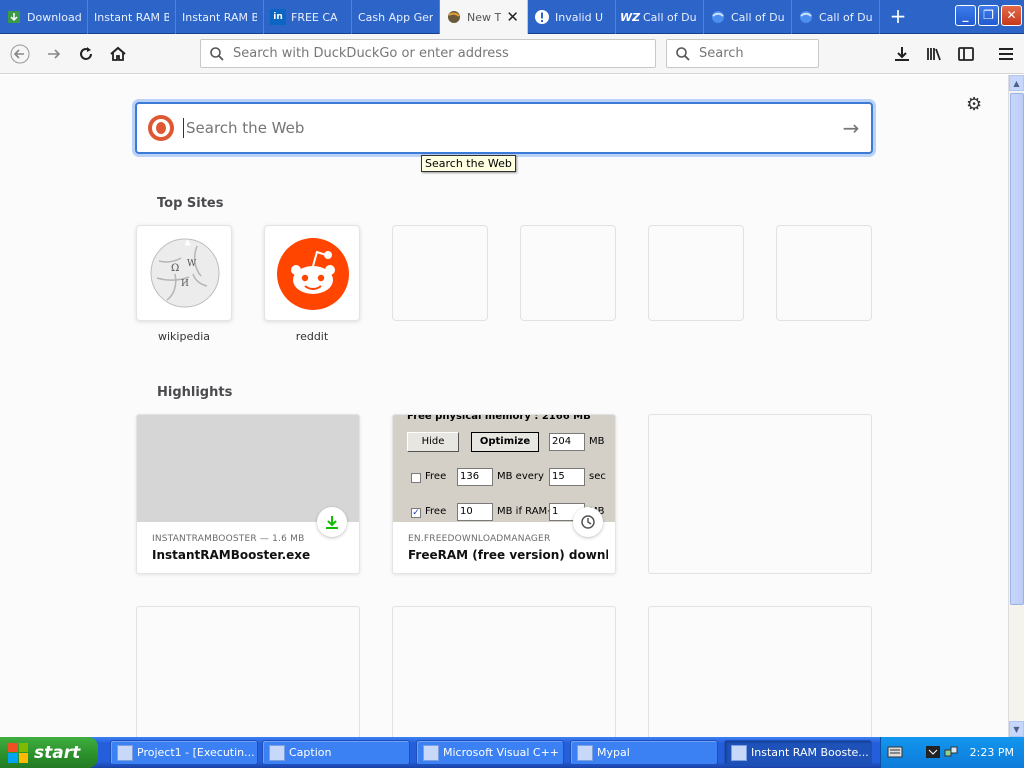 The width and height of the screenshot is (1024, 768). I want to click on minimize-icon: _, so click(965, 15).